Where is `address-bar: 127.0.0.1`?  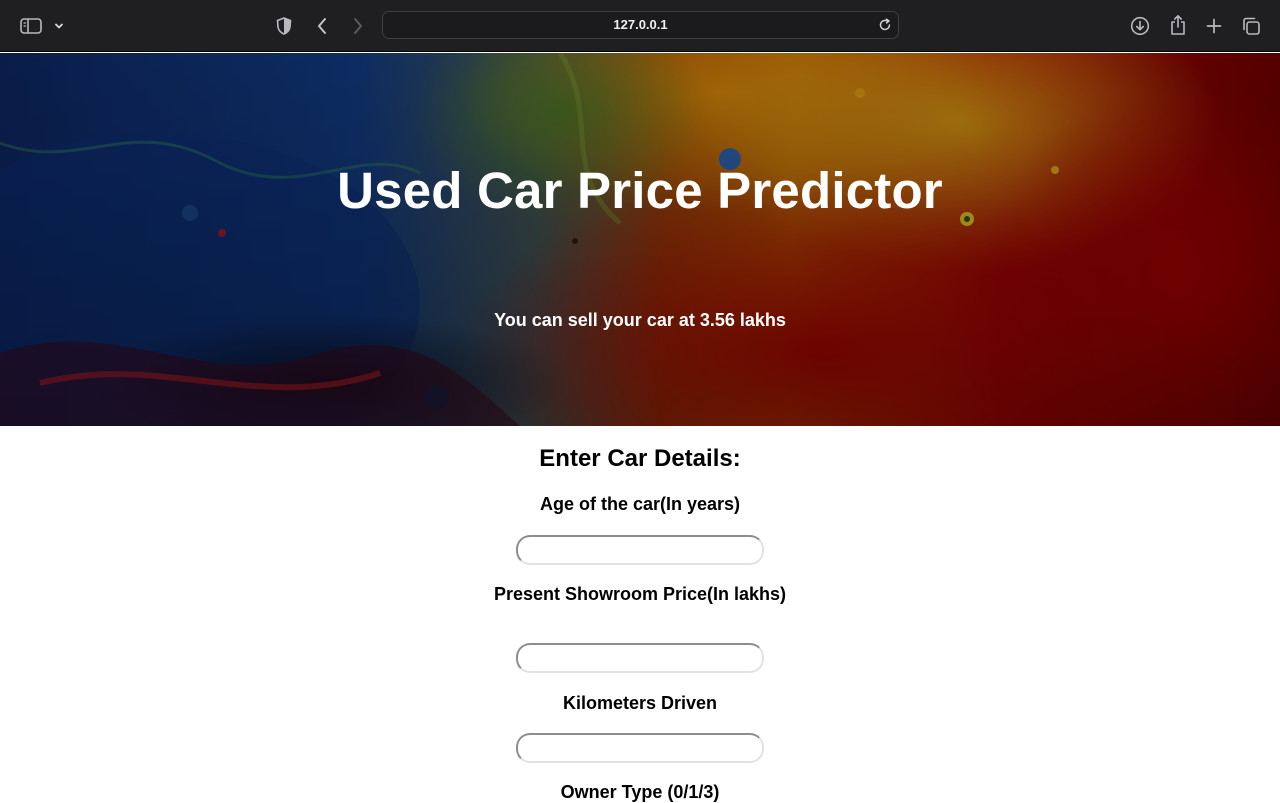
address-bar: 127.0.0.1 is located at coordinates (640, 25).